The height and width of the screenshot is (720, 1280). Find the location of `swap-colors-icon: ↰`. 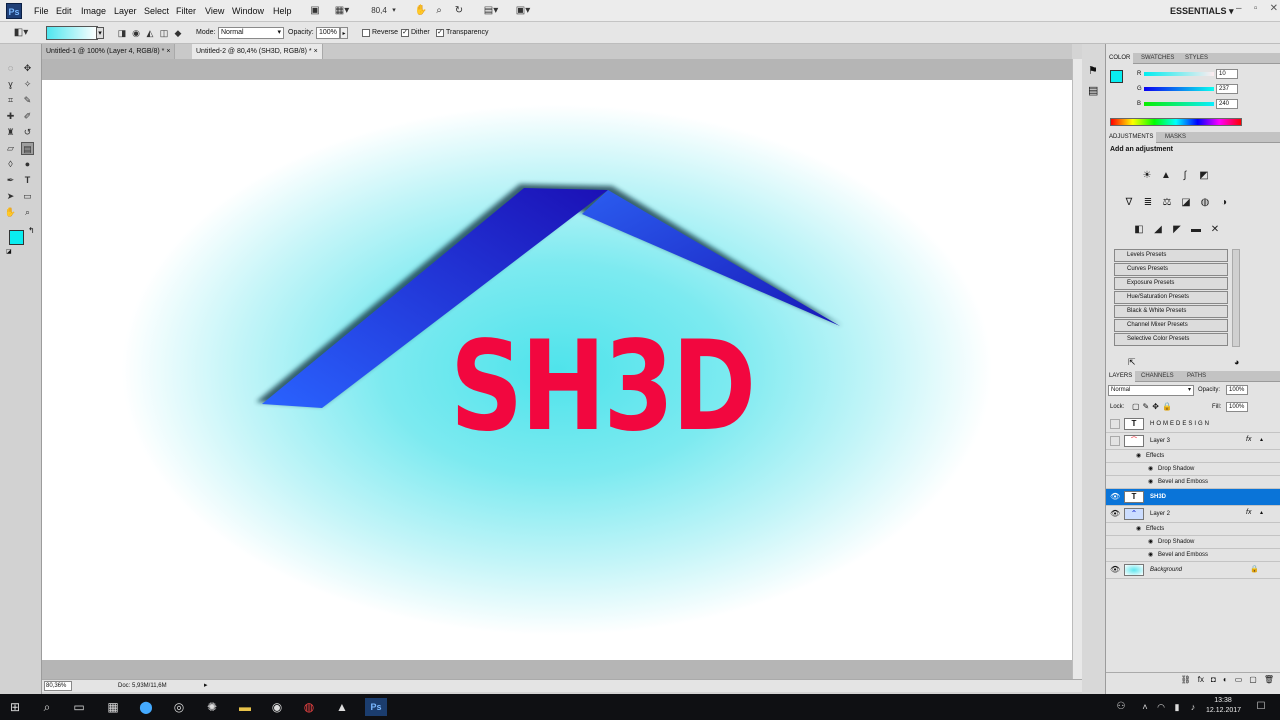

swap-colors-icon: ↰ is located at coordinates (31, 230).